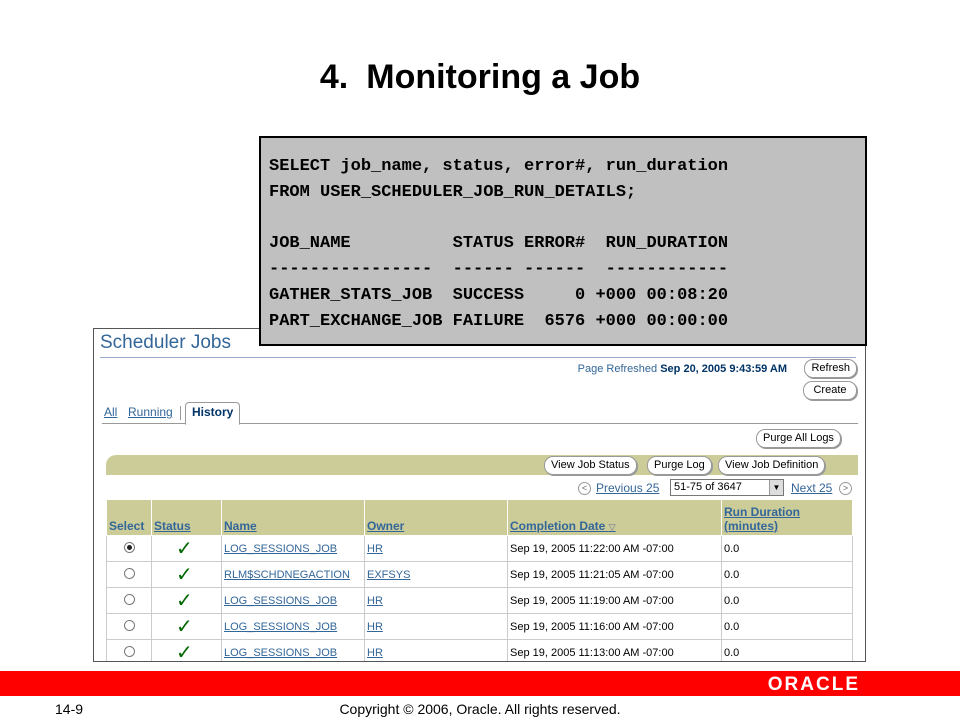 The width and height of the screenshot is (960, 720). I want to click on tab-running: Running, so click(150, 412).